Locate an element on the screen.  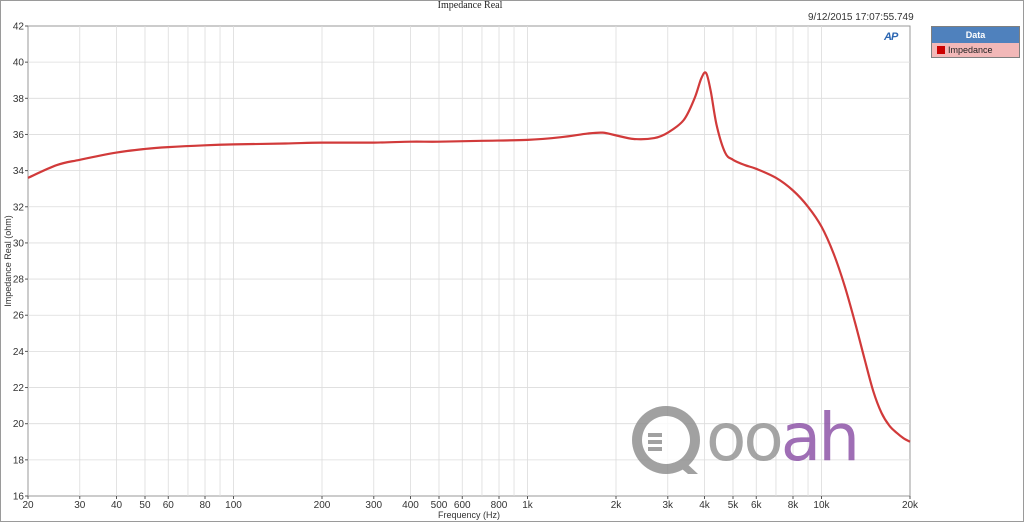
y-tick-label: 24 is located at coordinates (19, 352).